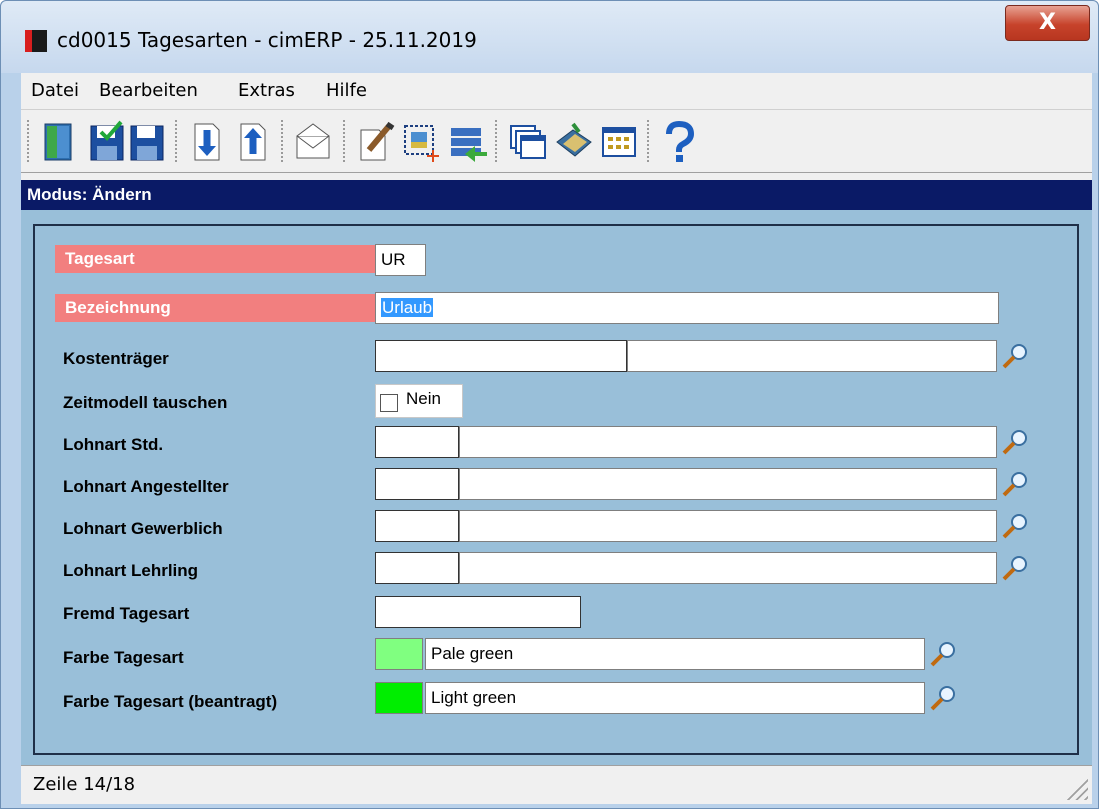  I want to click on select-new-icon, so click(421, 142).